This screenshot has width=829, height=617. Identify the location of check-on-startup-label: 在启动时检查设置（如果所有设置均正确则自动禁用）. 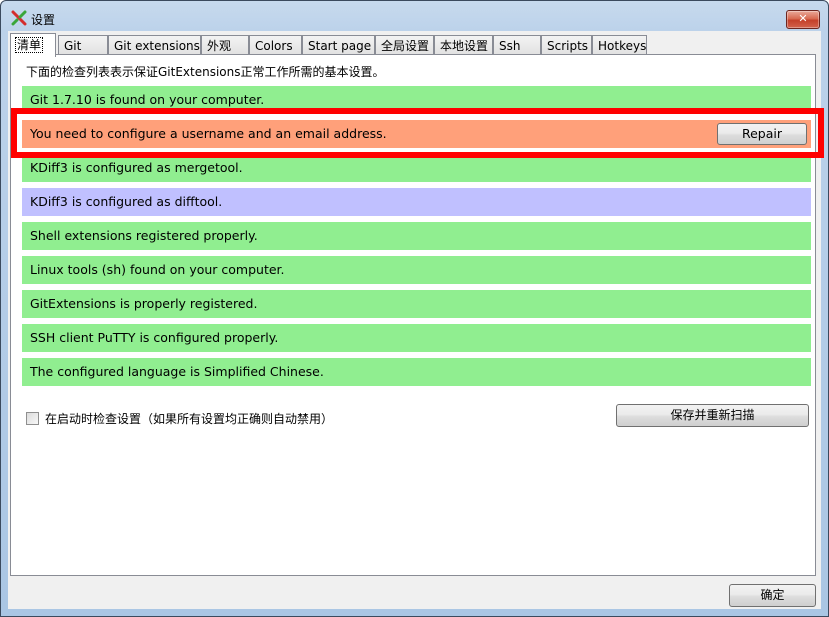
(189, 419).